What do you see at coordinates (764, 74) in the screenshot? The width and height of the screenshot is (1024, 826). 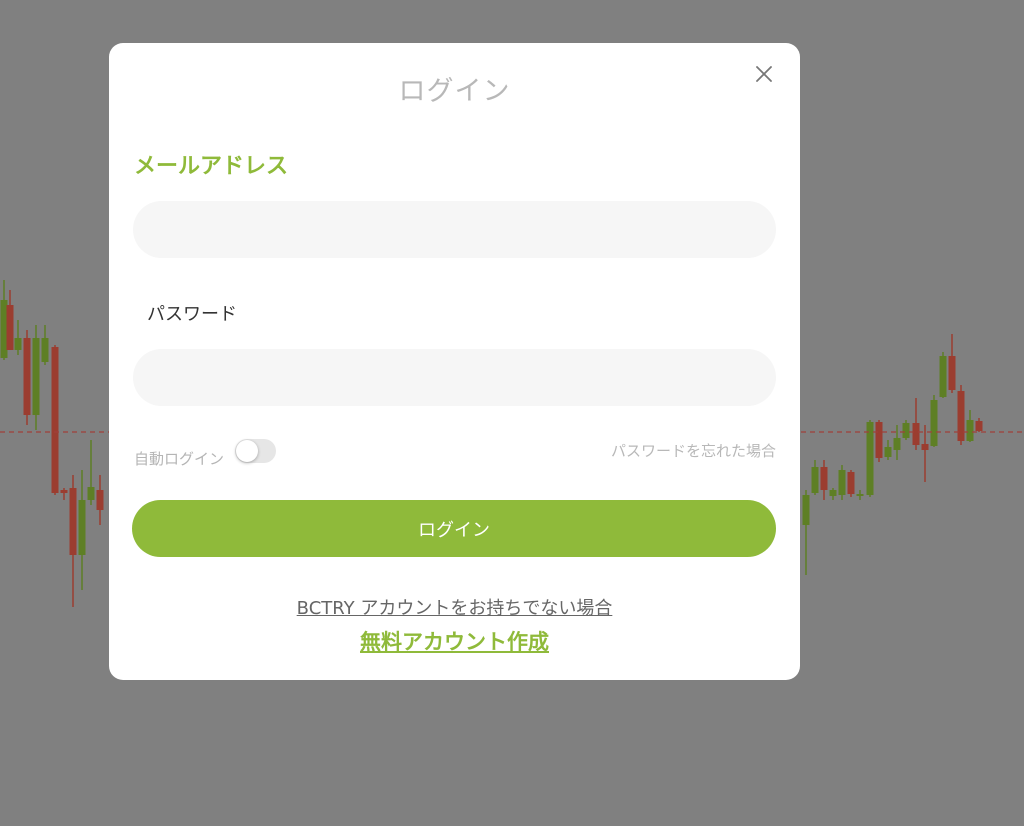 I see `close-icon` at bounding box center [764, 74].